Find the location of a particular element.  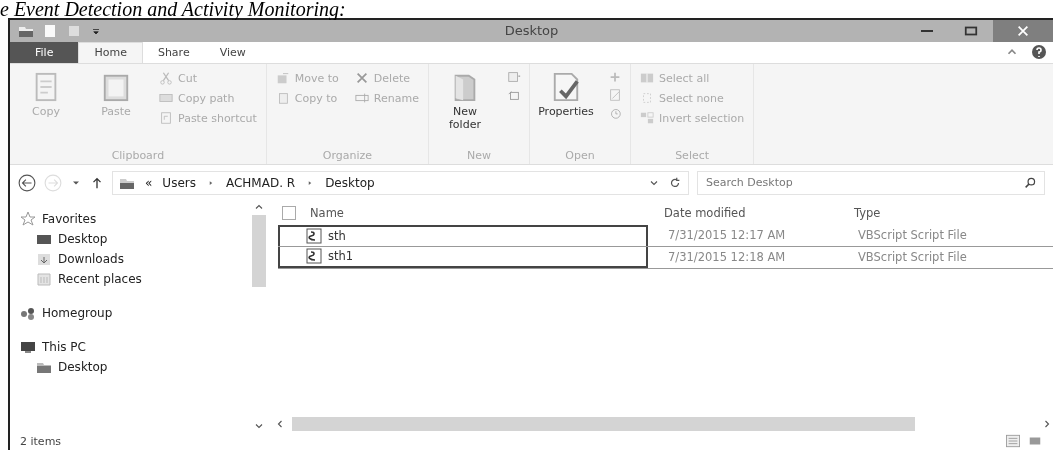

move-icon is located at coordinates (282, 78).